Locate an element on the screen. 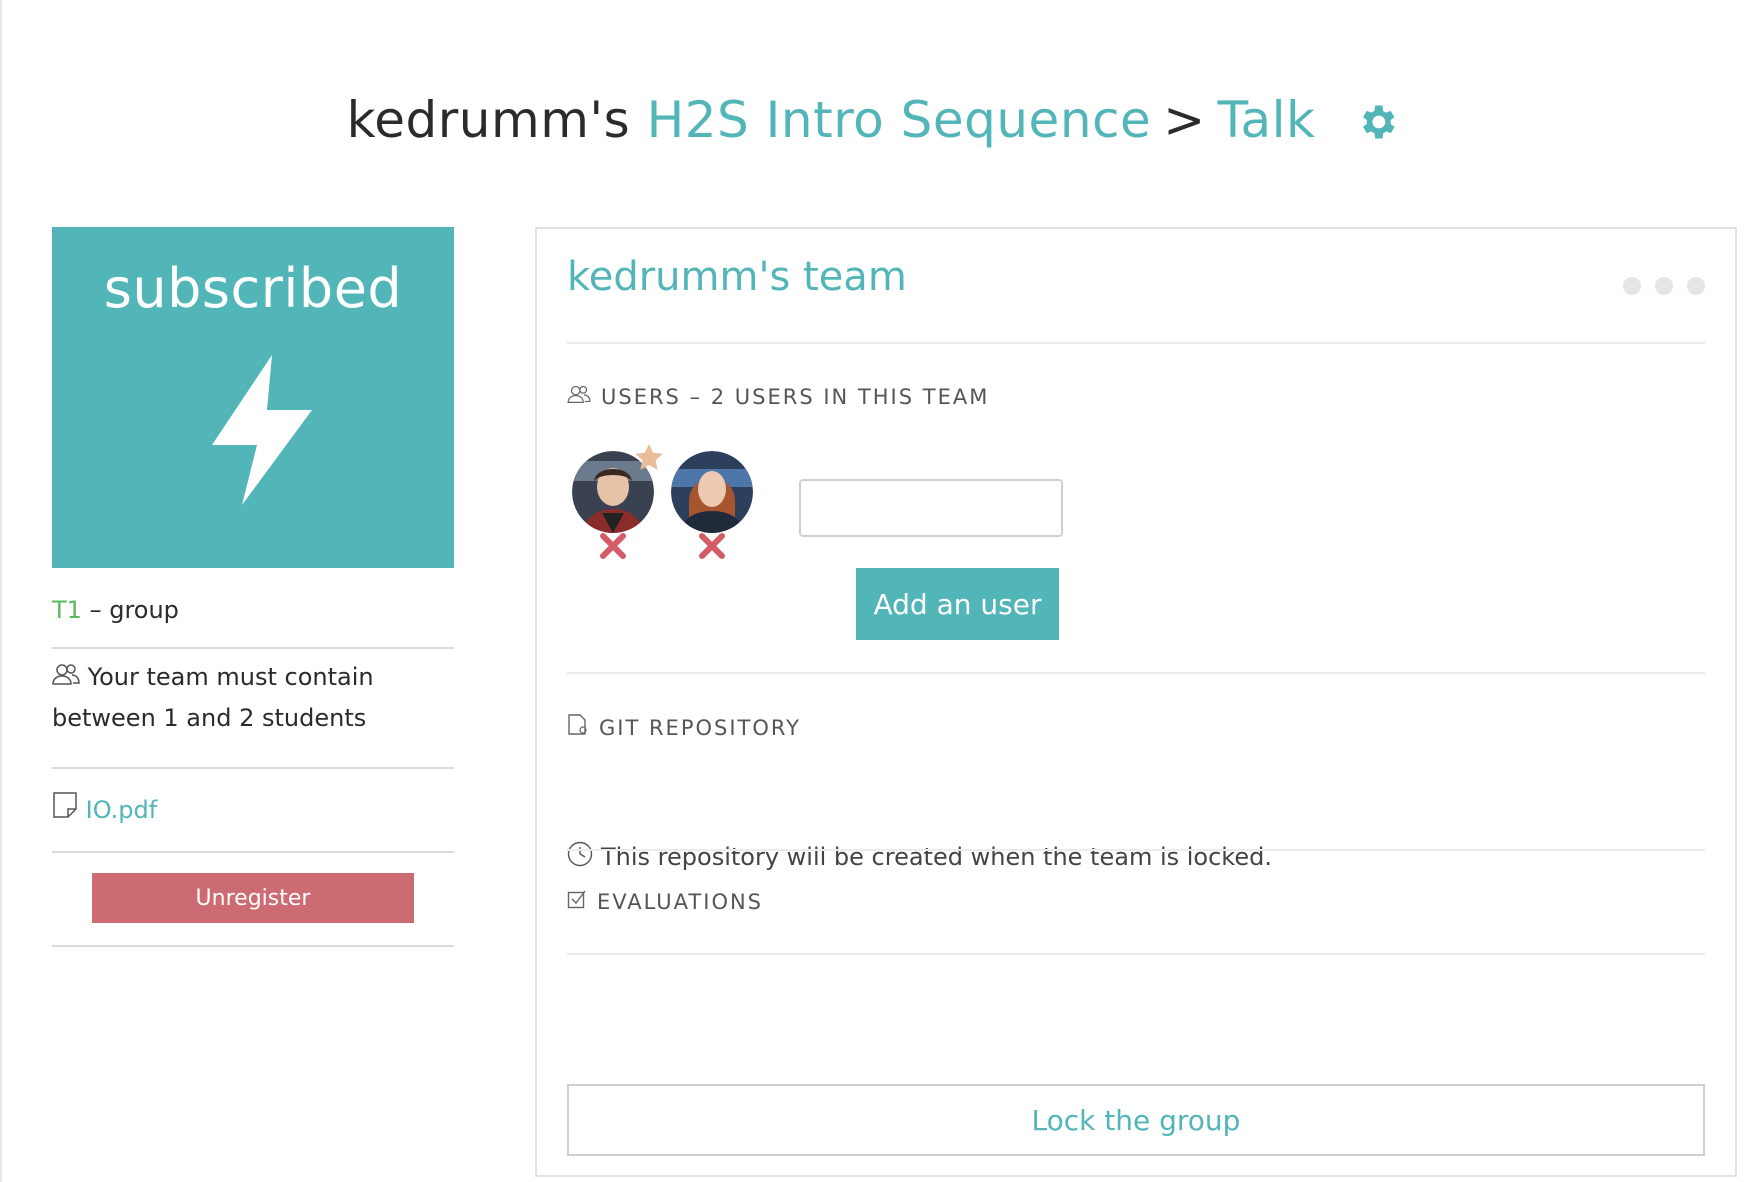 The image size is (1746, 1182). users-section-heading: USERS – 2 USERS IN THIS TEAM is located at coordinates (778, 396).